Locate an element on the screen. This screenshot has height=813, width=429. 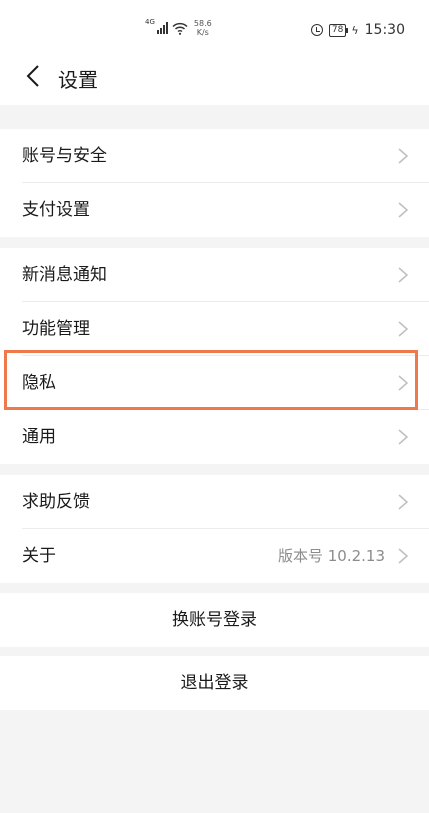
settings-item-label: 账号与安全 is located at coordinates (64, 156).